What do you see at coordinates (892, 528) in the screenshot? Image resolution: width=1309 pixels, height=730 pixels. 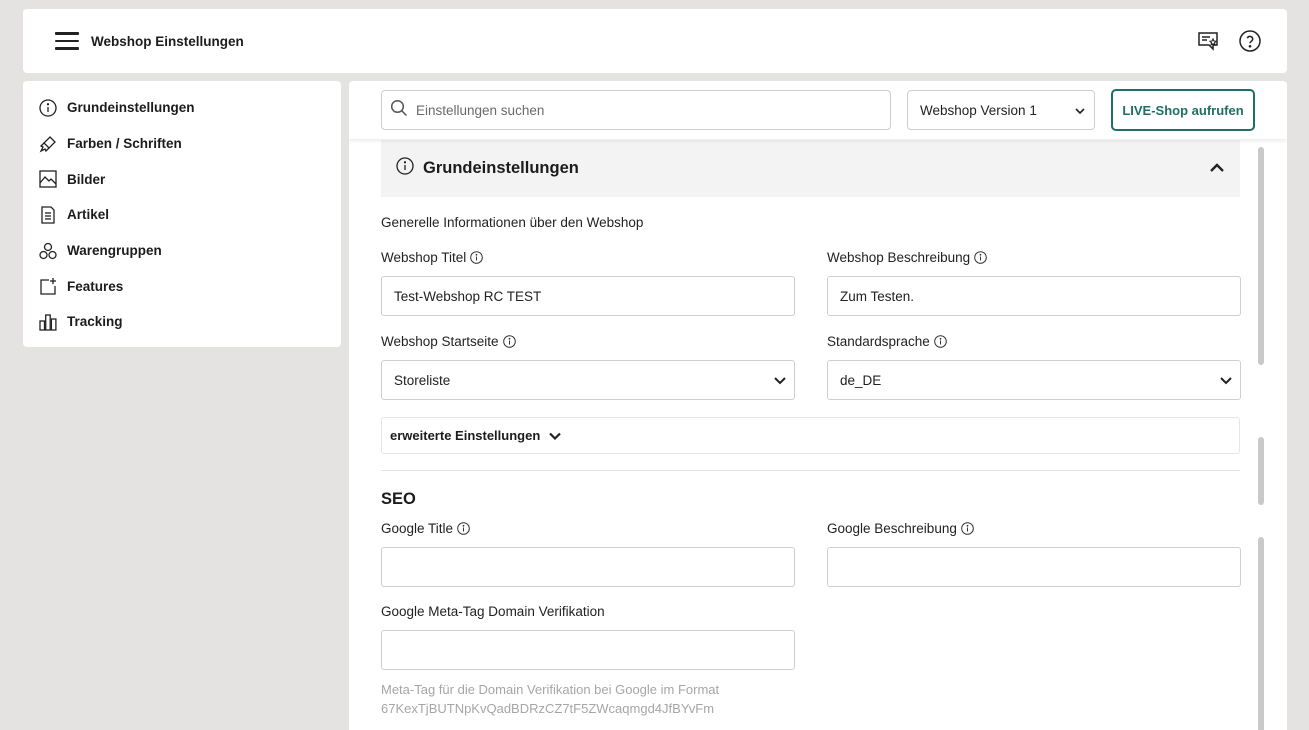 I see `field-label-text: Google Beschreibung` at bounding box center [892, 528].